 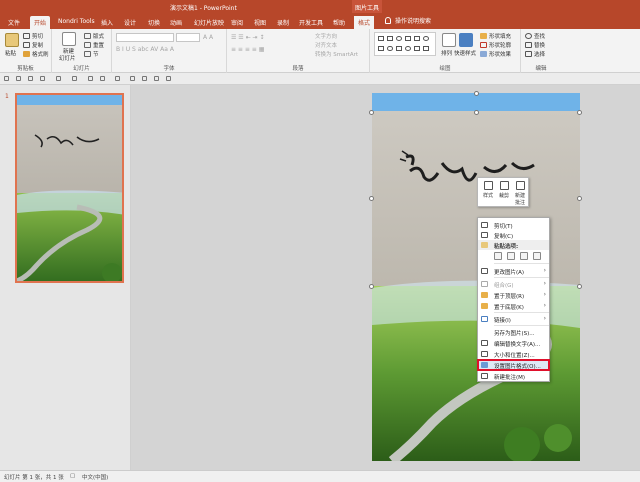 What do you see at coordinates (503, 226) in the screenshot?
I see `menu-cut-label: 剪切(T)` at bounding box center [503, 226].